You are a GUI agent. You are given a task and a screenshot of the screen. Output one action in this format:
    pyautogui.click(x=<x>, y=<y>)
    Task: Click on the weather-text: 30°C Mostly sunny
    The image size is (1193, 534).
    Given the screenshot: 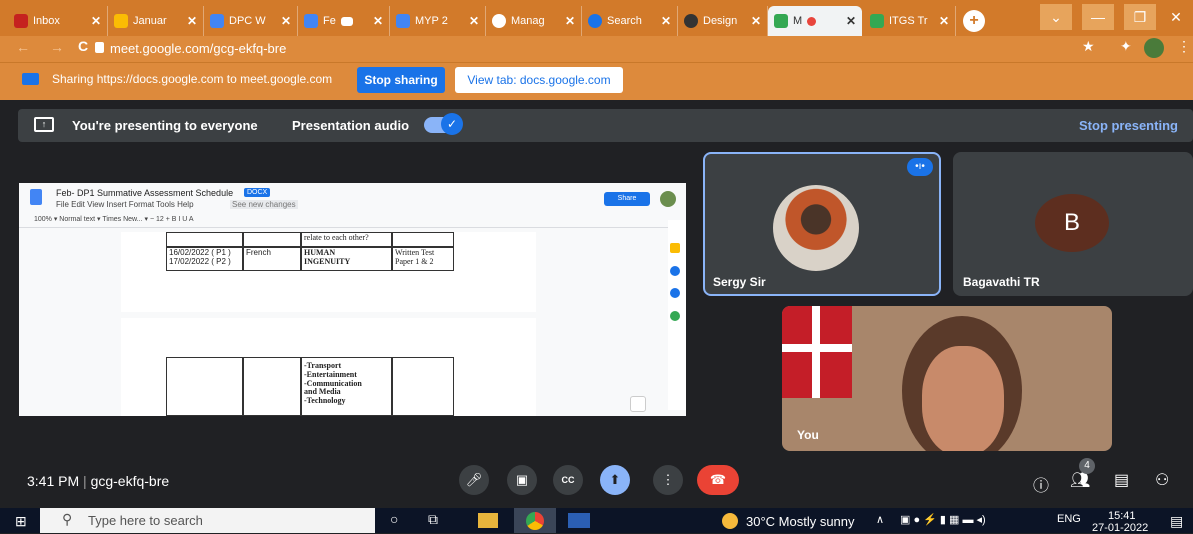 What is the action you would take?
    pyautogui.click(x=800, y=521)
    